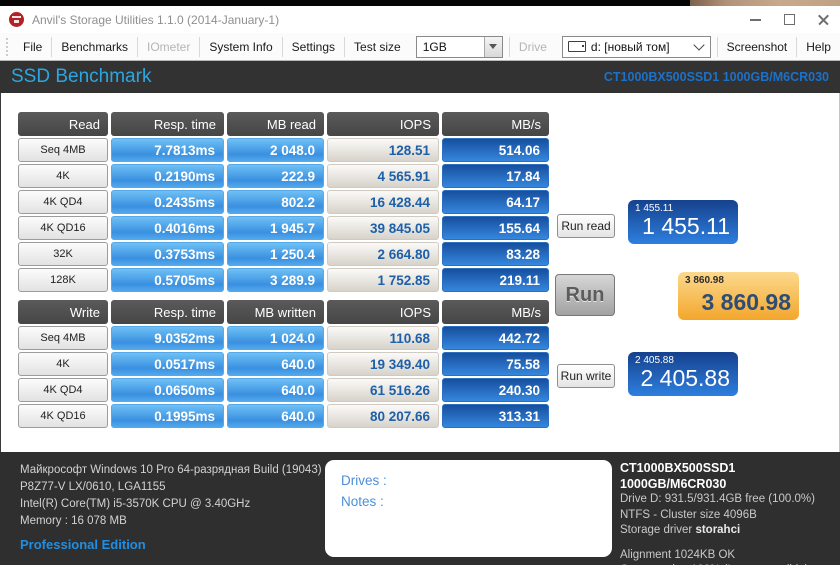 The width and height of the screenshot is (840, 565). I want to click on menu-system-info: System Info, so click(240, 47).